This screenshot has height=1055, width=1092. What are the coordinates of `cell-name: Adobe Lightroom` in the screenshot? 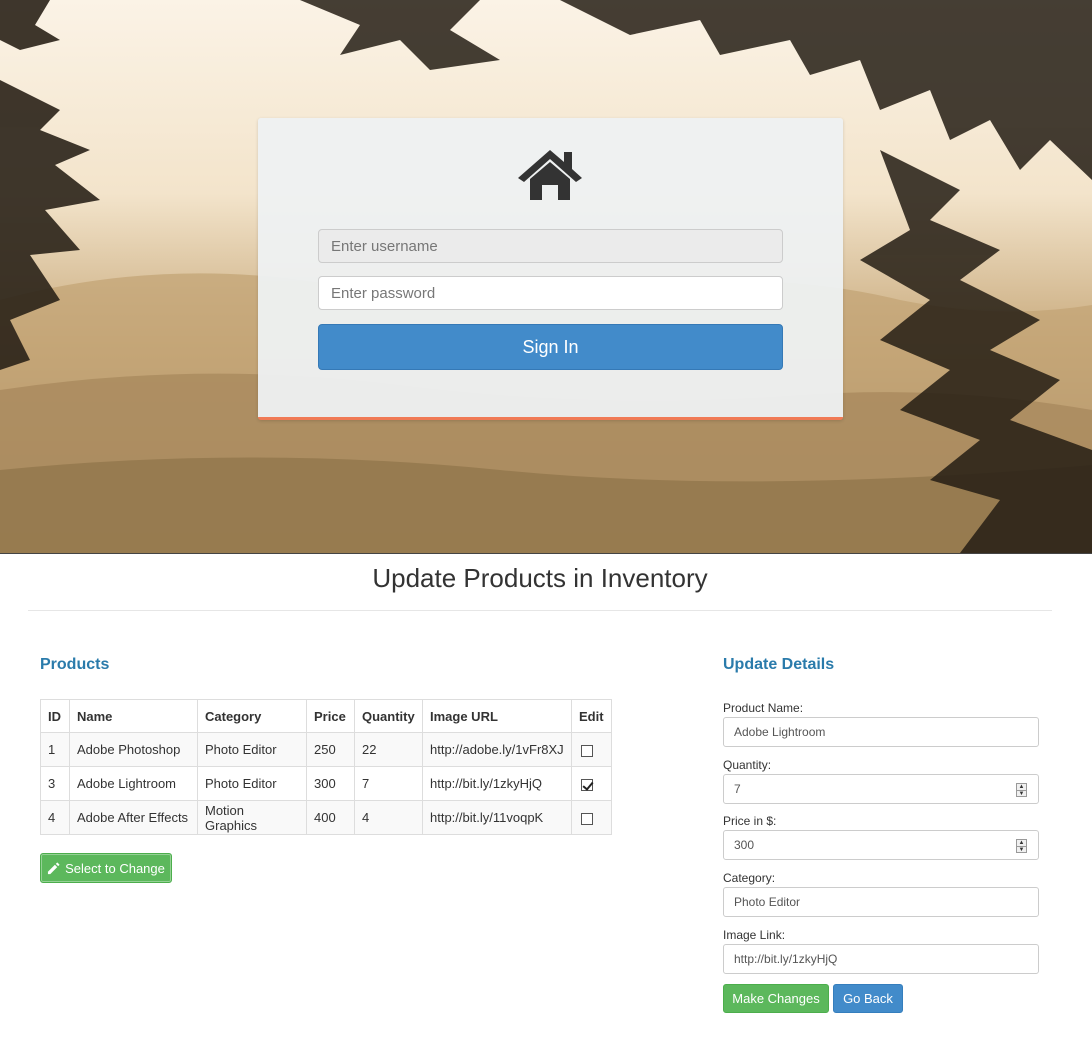 It's located at (133, 783).